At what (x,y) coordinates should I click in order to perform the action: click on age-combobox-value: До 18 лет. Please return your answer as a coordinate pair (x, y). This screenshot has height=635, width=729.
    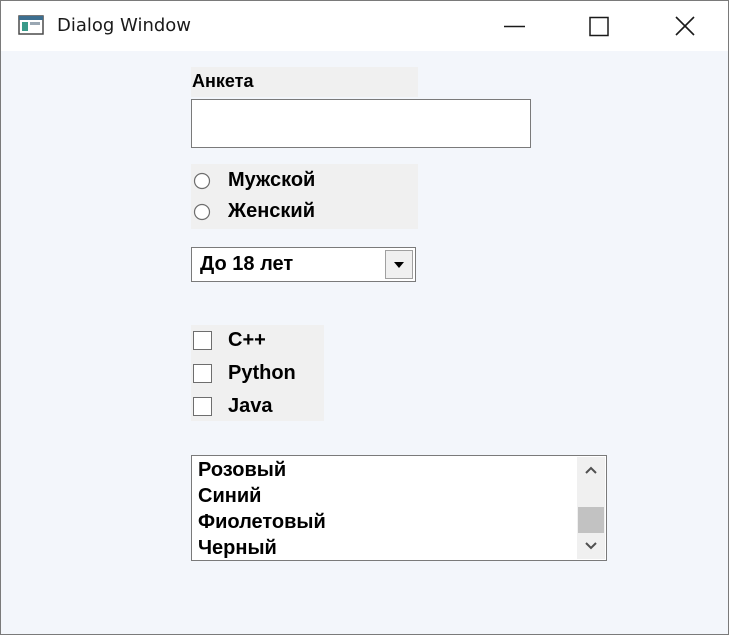
    Looking at the image, I should click on (247, 264).